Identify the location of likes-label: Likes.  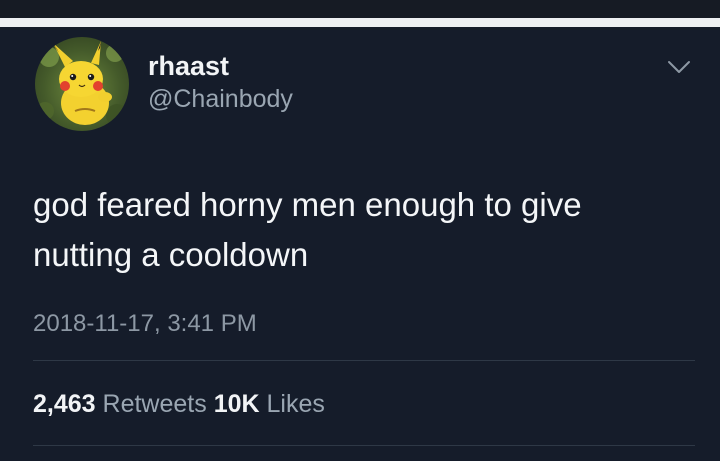
(295, 404).